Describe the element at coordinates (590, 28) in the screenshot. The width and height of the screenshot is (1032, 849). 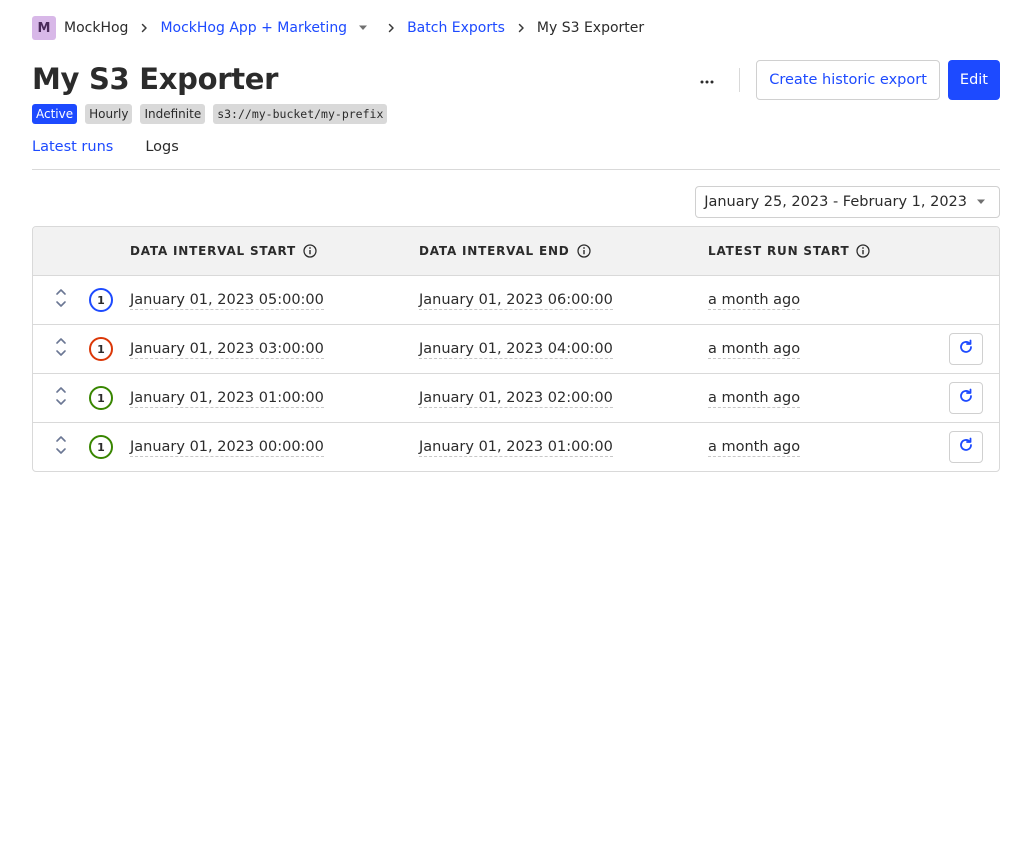
I see `breadcrumb-current: My S3 Exporter` at that location.